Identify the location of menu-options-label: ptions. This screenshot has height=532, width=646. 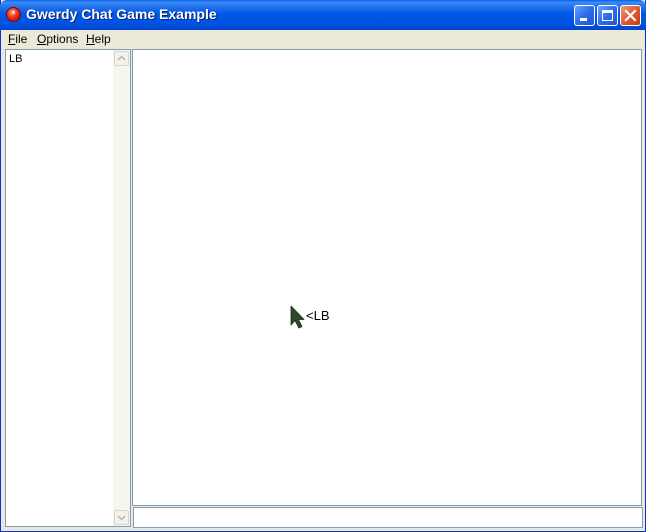
(62, 39).